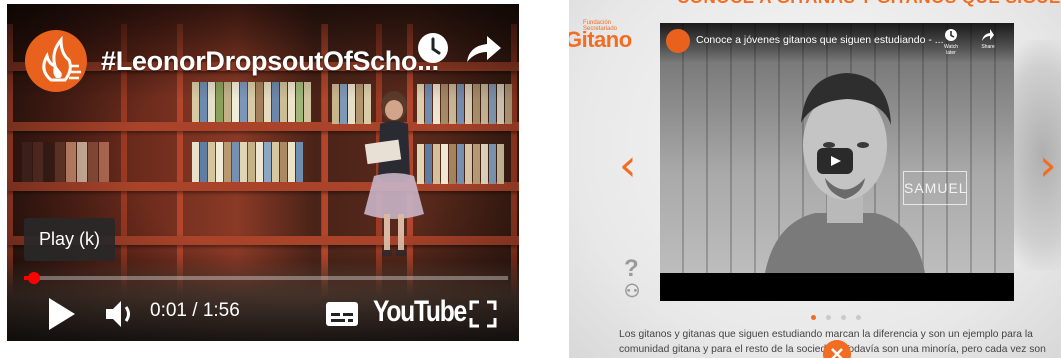  I want to click on fullscreen-icon, so click(483, 314).